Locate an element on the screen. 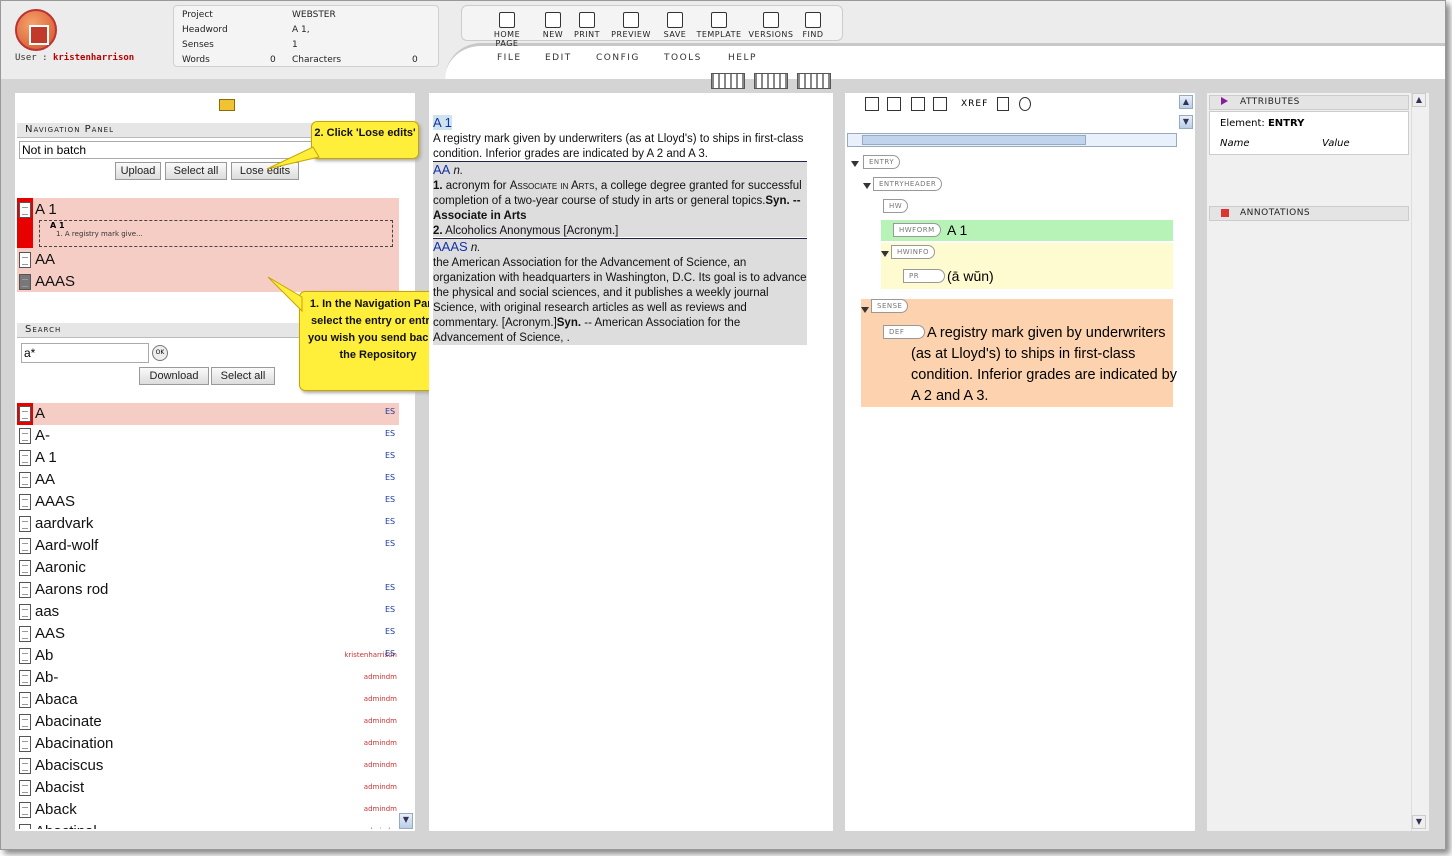  preview-button: PREVIEW is located at coordinates (631, 24).